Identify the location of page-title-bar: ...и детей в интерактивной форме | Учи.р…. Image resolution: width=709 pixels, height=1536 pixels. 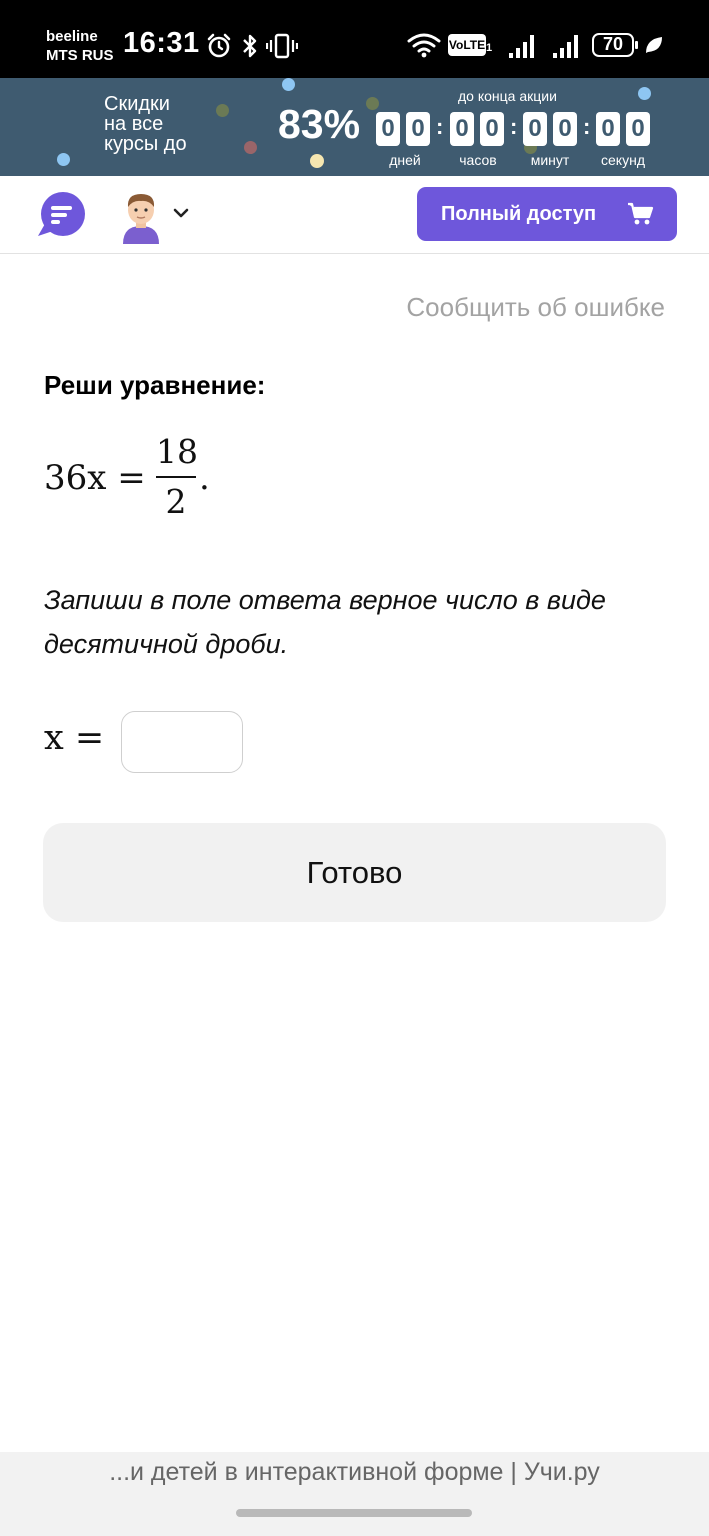
(354, 1472).